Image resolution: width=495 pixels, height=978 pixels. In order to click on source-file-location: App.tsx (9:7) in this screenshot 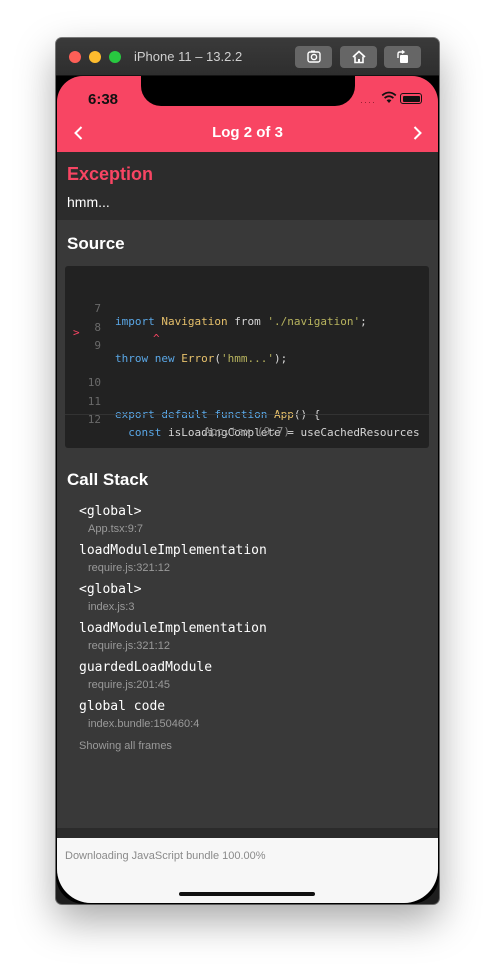, I will do `click(247, 431)`.